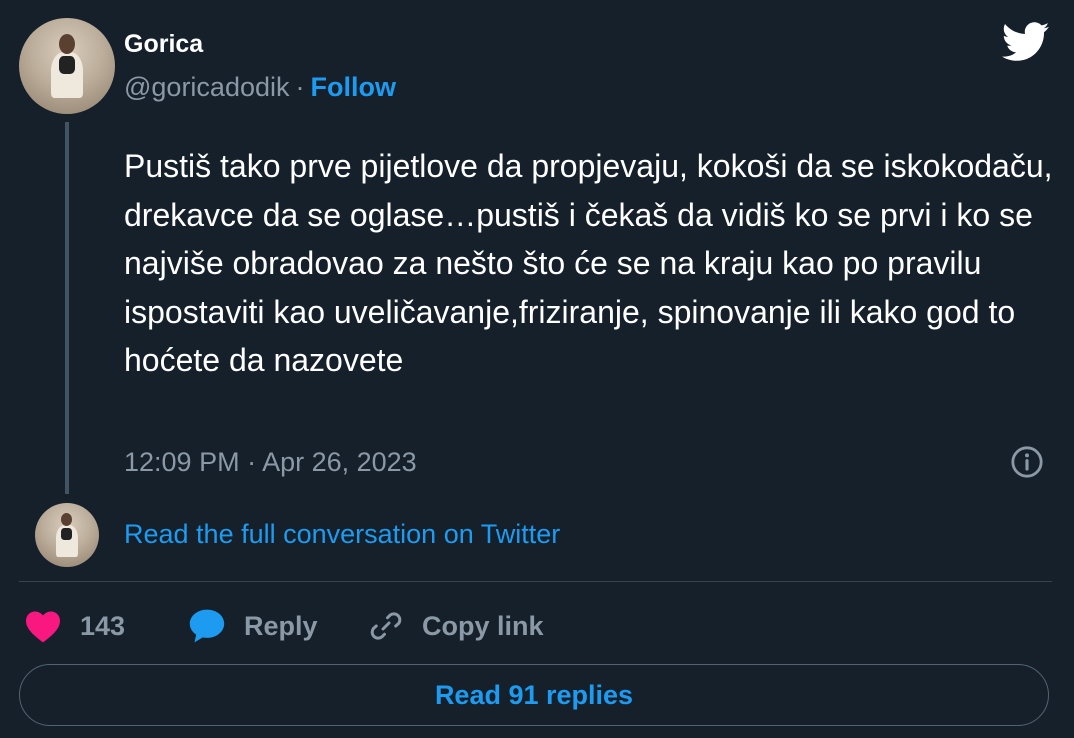 The width and height of the screenshot is (1074, 738). I want to click on heart-icon, so click(43, 627).